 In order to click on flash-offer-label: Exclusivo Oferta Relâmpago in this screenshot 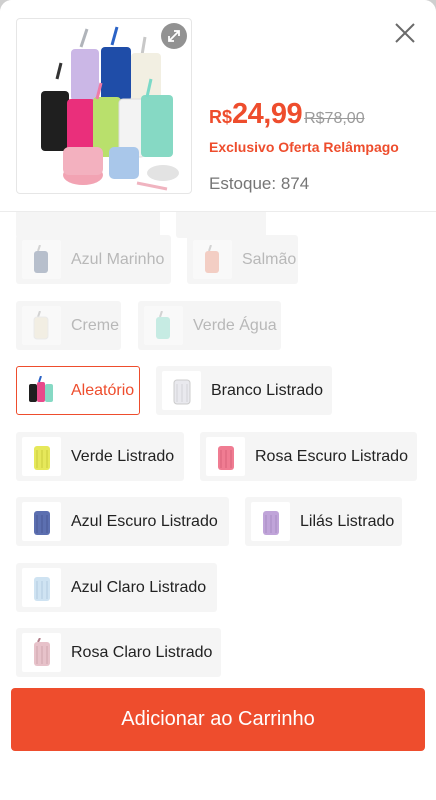, I will do `click(304, 147)`.